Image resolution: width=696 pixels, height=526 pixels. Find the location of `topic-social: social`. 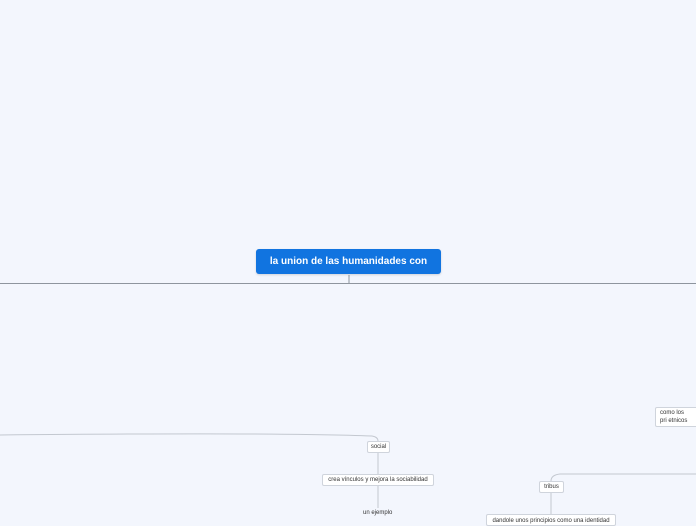

topic-social: social is located at coordinates (378, 447).